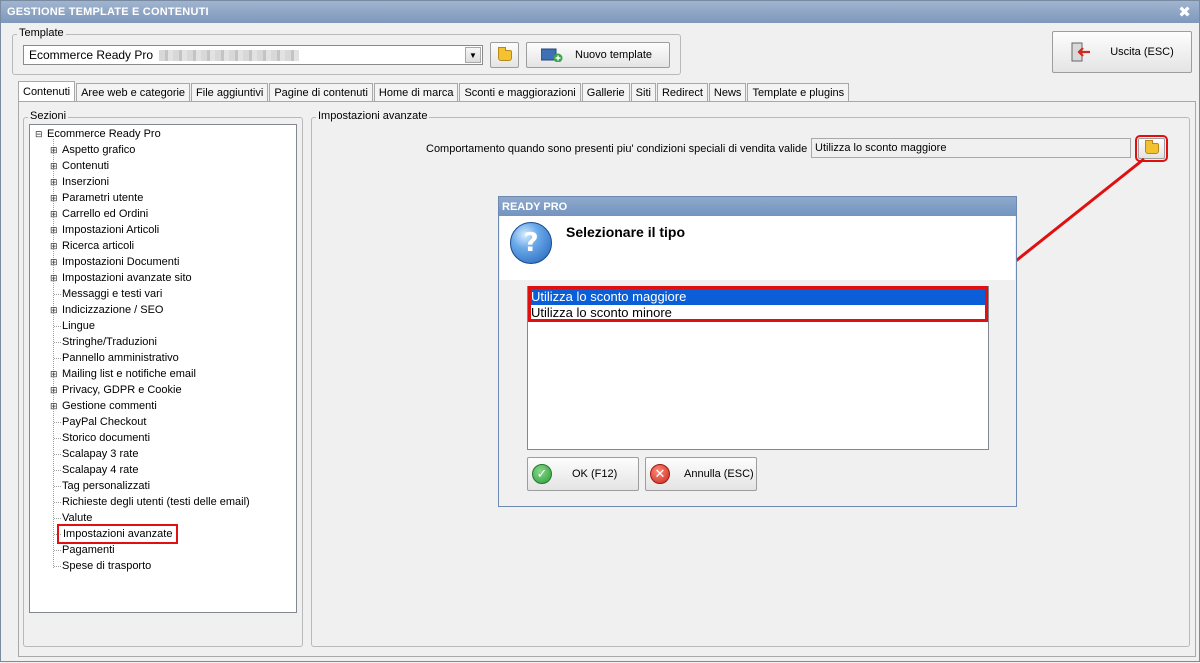  I want to click on template-group-label: Template, so click(41, 33).